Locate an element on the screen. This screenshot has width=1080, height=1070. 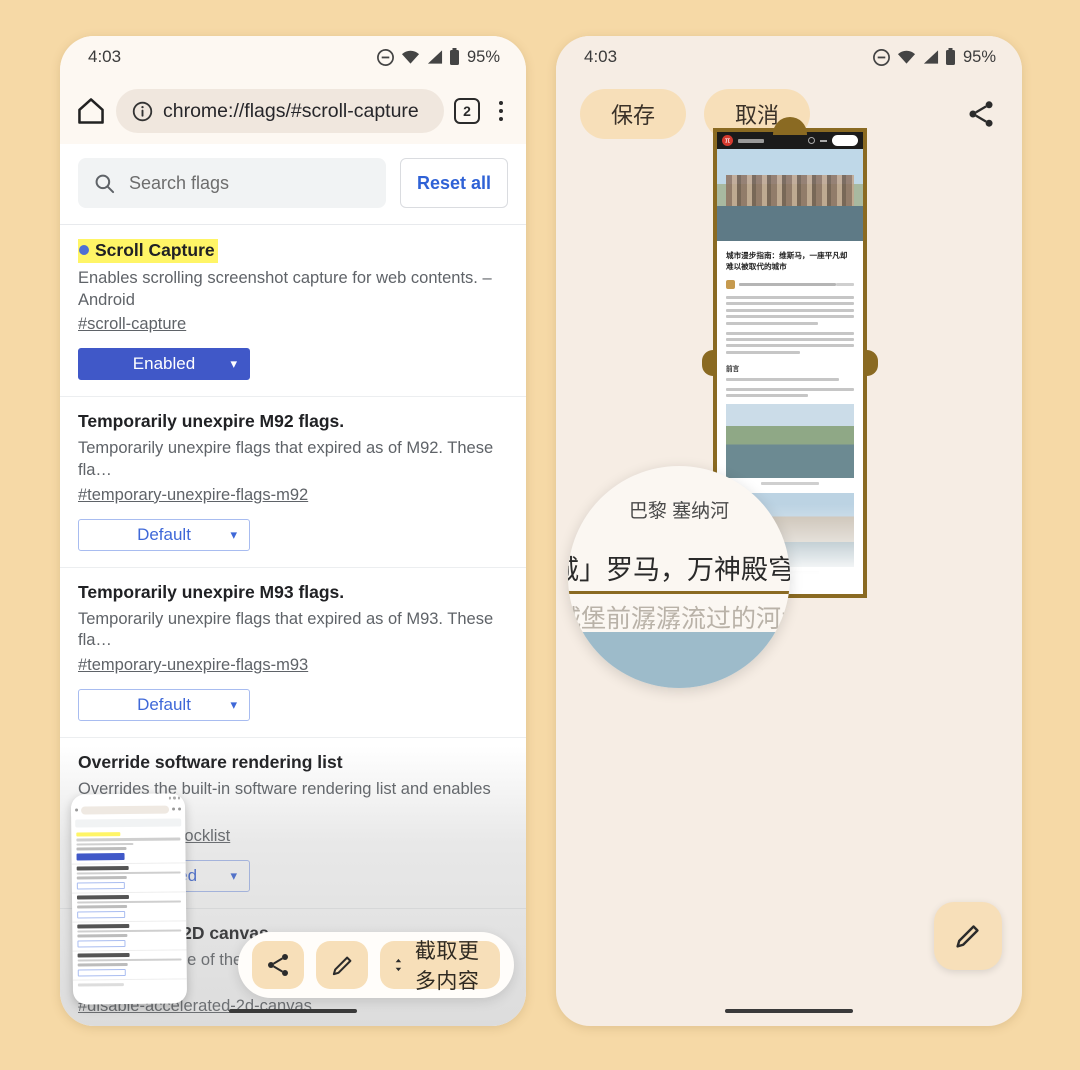
capture-more-button: 截取更多内容 is located at coordinates (440, 966).